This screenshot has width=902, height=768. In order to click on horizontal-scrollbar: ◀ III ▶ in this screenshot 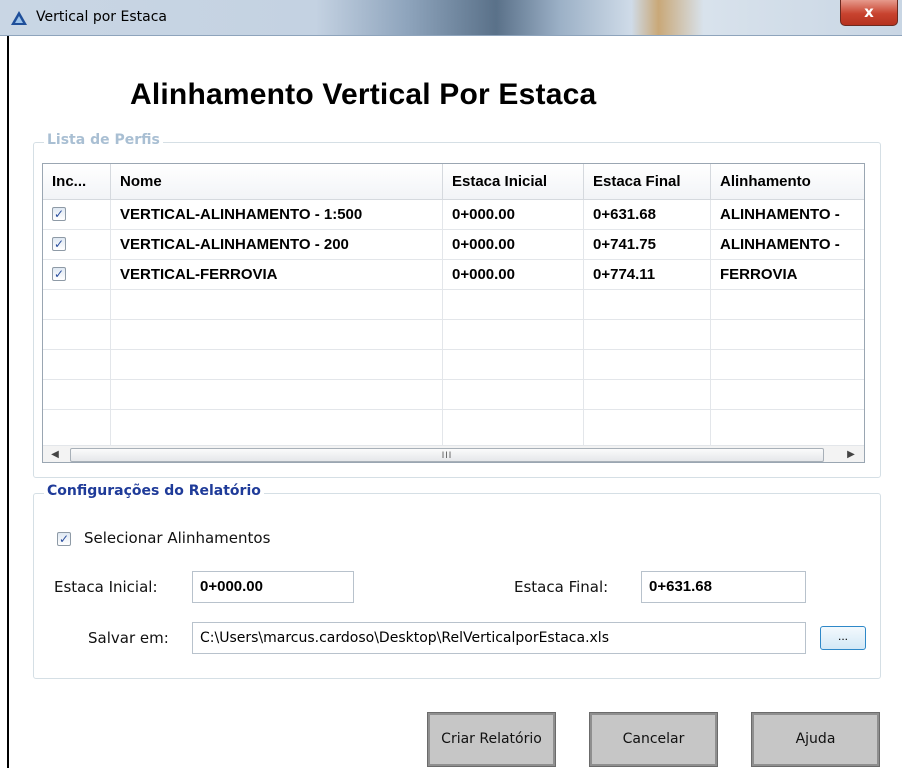, I will do `click(453, 453)`.